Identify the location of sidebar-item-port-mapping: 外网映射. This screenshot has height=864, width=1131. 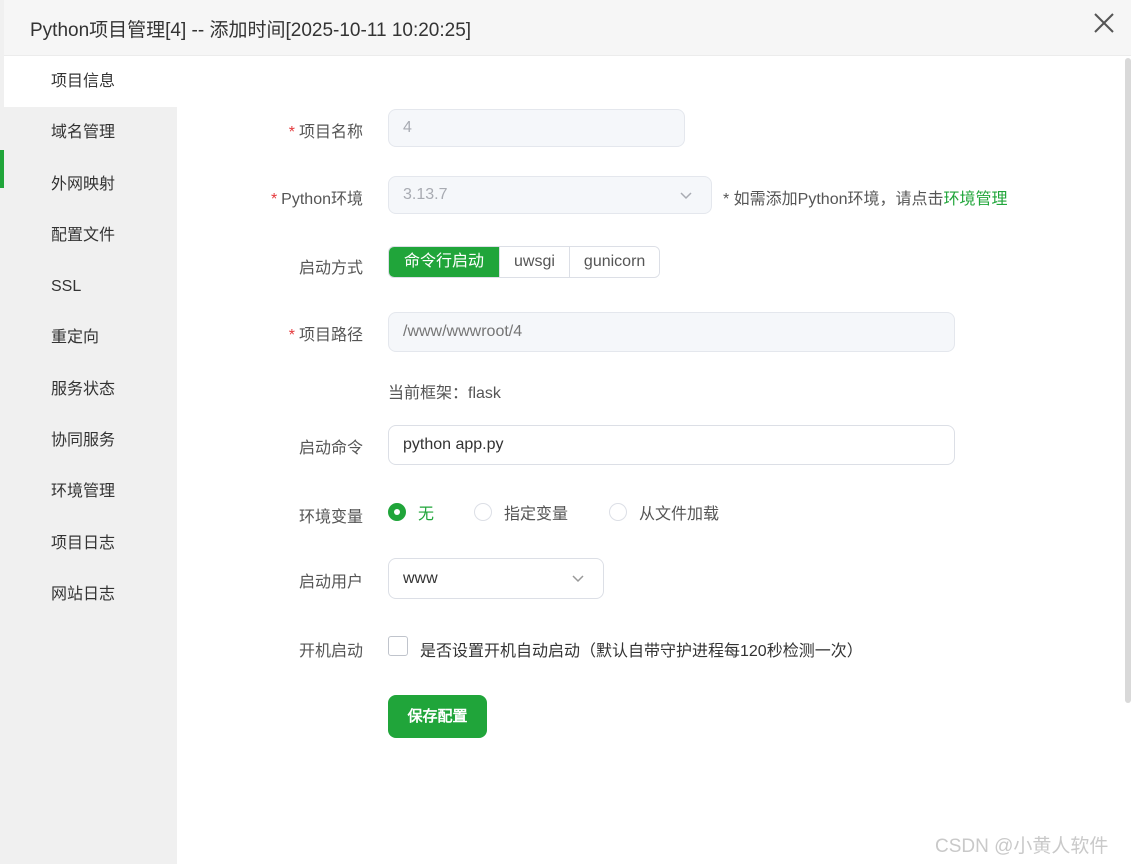
(90, 184).